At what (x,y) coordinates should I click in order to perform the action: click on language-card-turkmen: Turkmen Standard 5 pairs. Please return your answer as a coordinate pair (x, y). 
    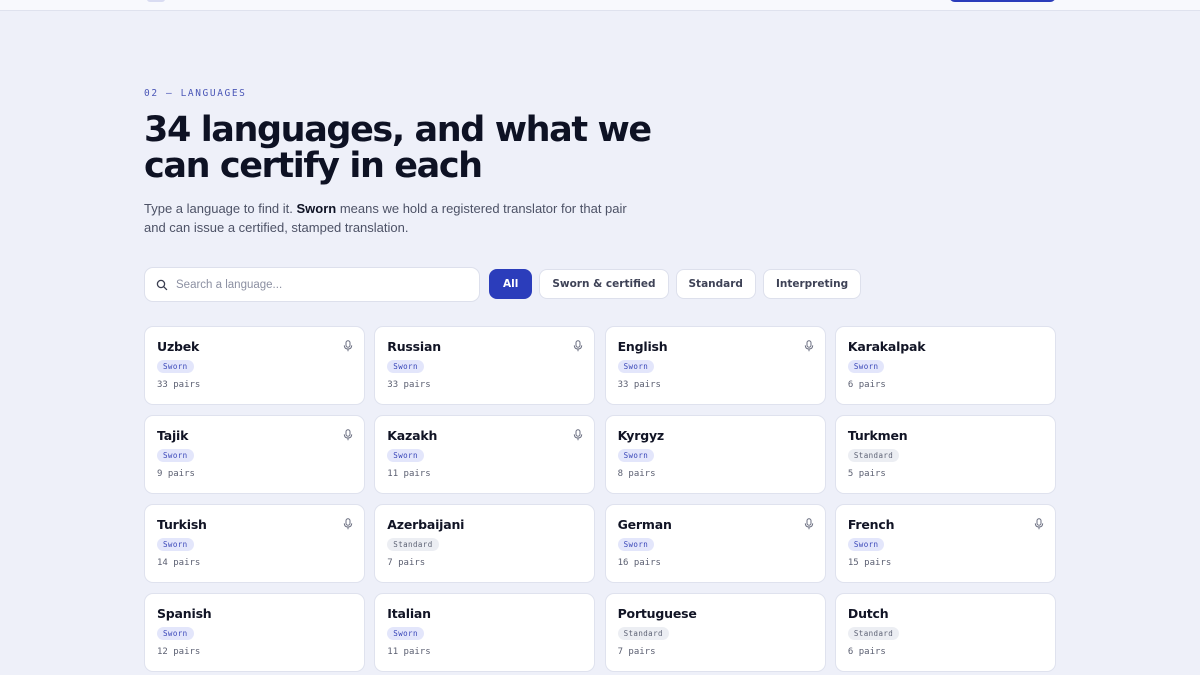
    Looking at the image, I should click on (945, 454).